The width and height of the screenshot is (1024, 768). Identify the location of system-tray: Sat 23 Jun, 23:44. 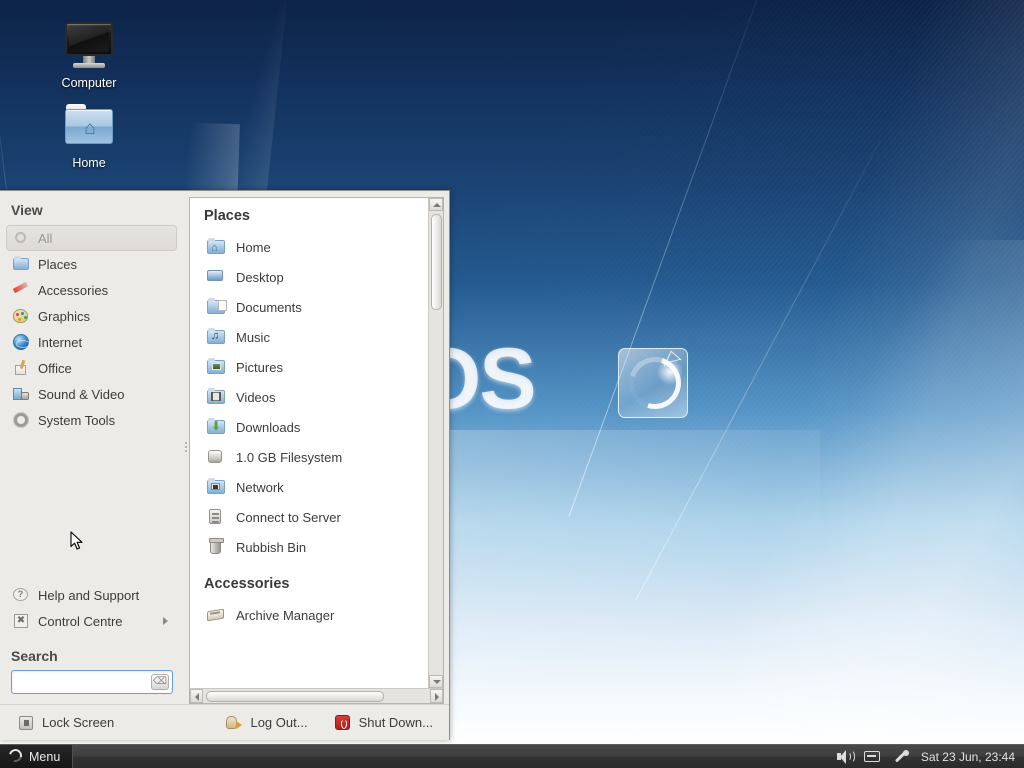
(930, 756).